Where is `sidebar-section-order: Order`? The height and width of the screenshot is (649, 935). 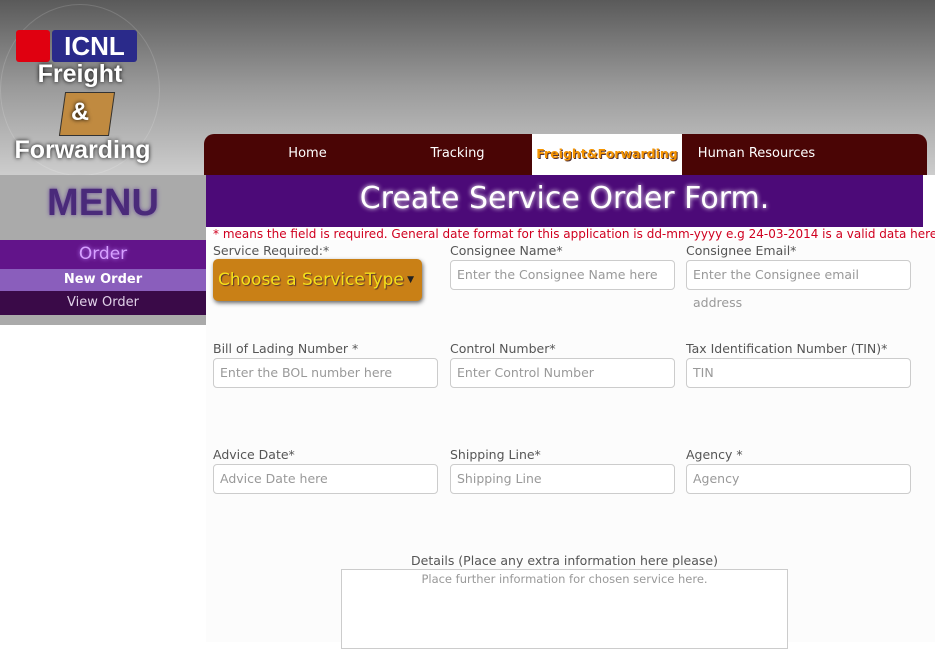 sidebar-section-order: Order is located at coordinates (103, 254).